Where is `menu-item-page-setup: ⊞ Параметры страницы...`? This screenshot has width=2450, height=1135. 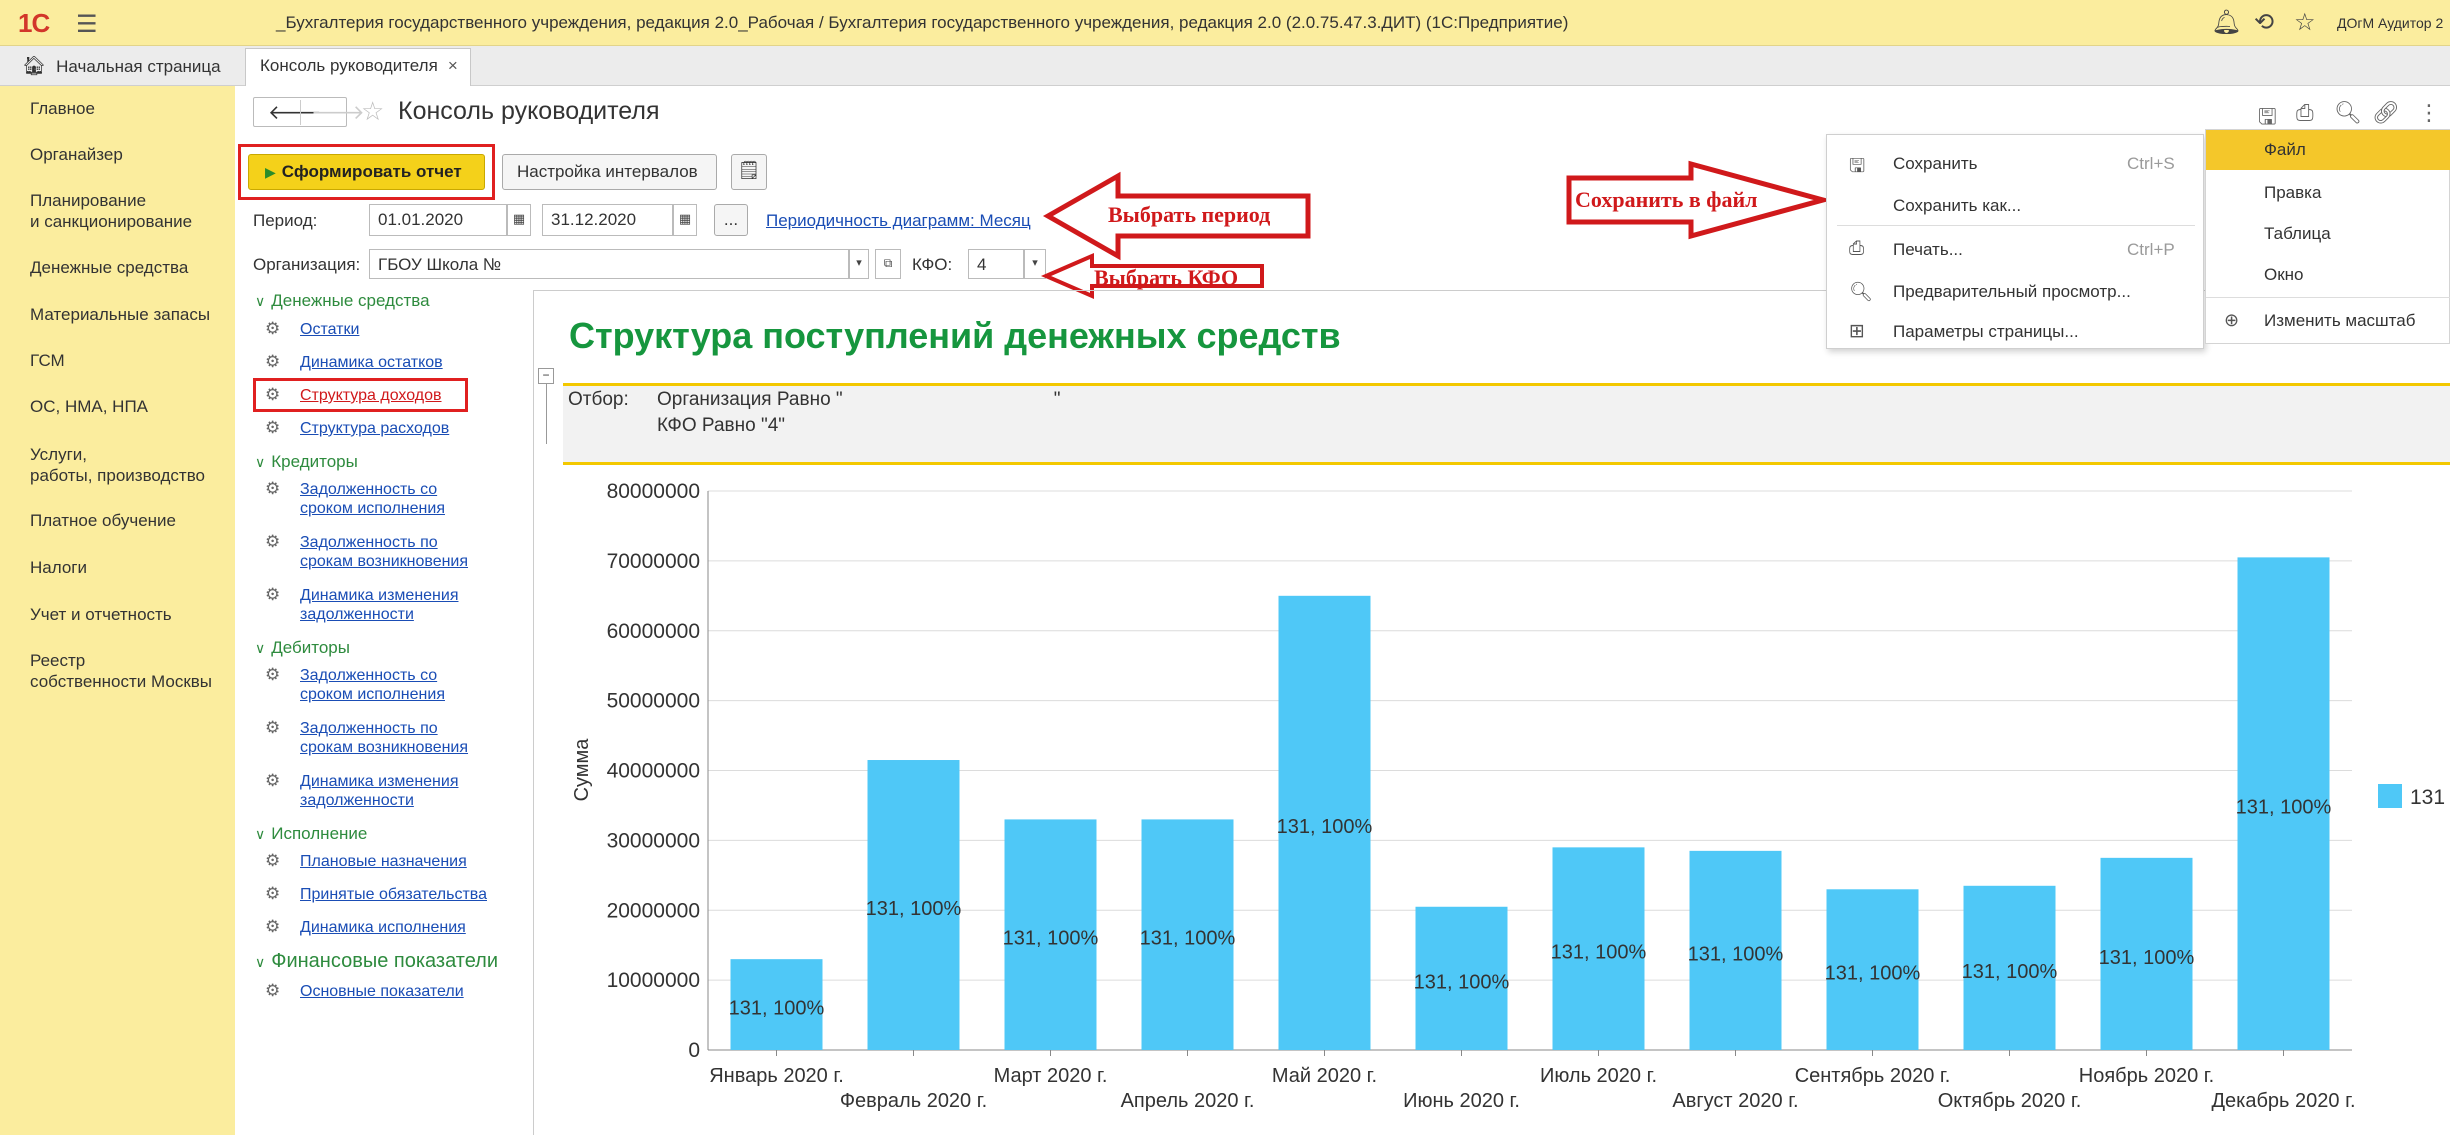 menu-item-page-setup: ⊞ Параметры страницы... is located at coordinates (2015, 331).